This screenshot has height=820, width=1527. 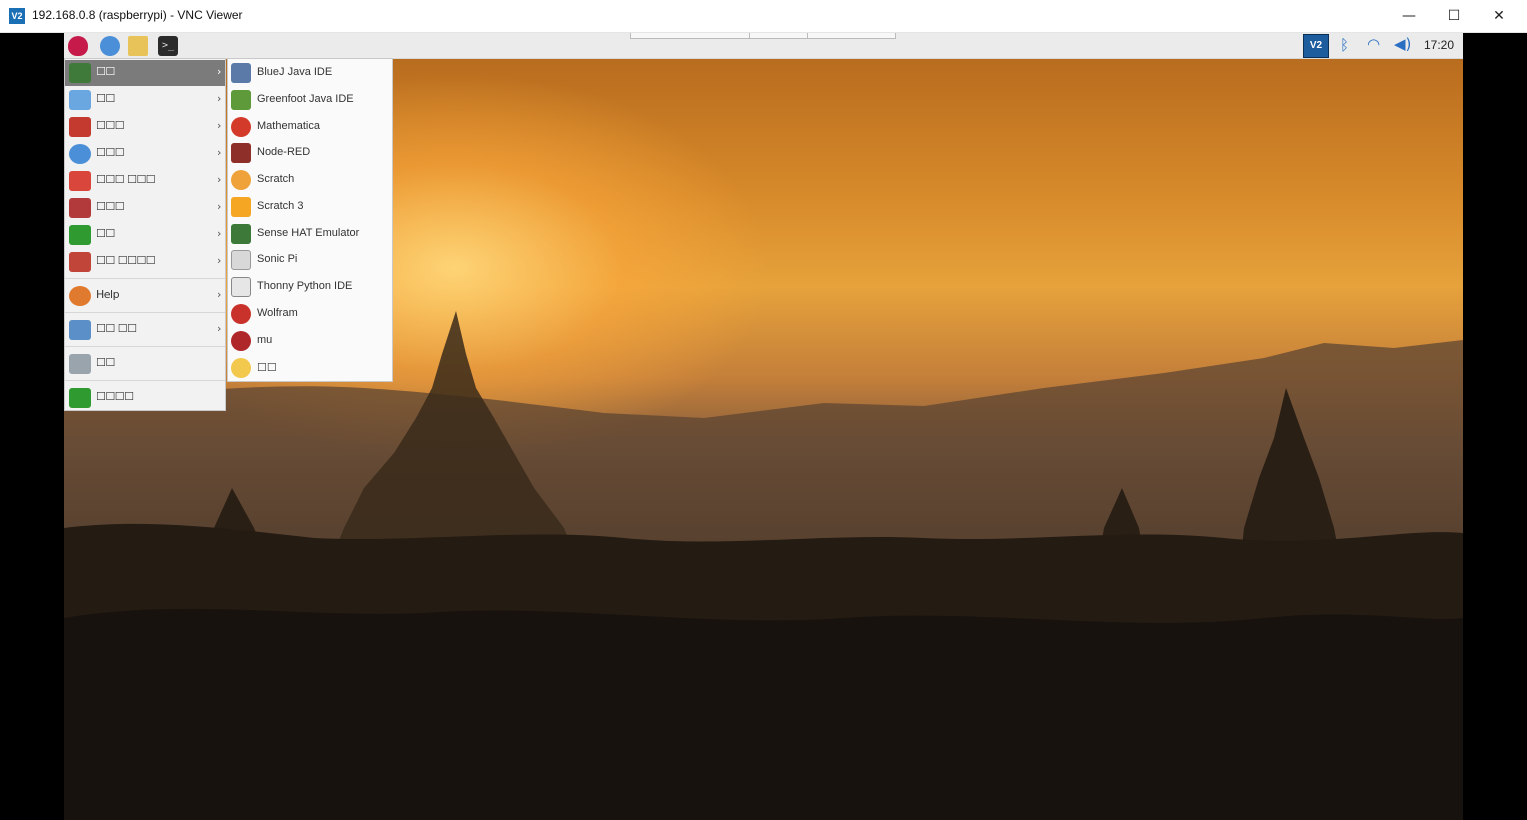 What do you see at coordinates (241, 180) in the screenshot?
I see `scratch-icon` at bounding box center [241, 180].